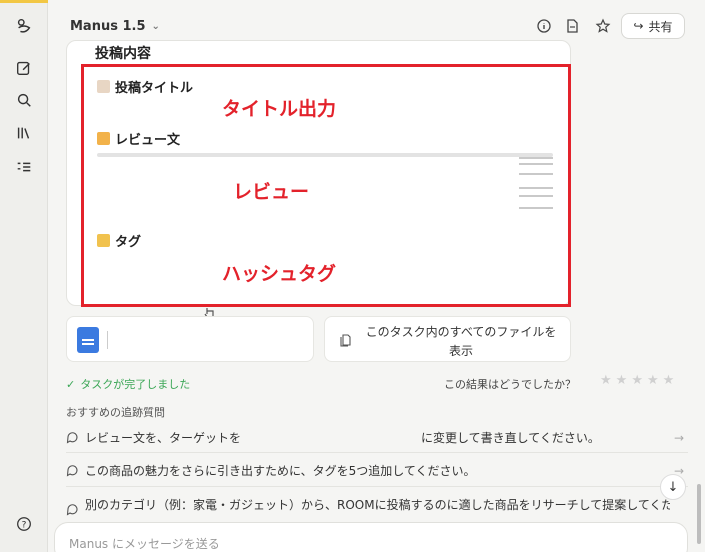 The width and height of the screenshot is (705, 552). What do you see at coordinates (678, 437) in the screenshot?
I see `arrow-right-icon: →` at bounding box center [678, 437].